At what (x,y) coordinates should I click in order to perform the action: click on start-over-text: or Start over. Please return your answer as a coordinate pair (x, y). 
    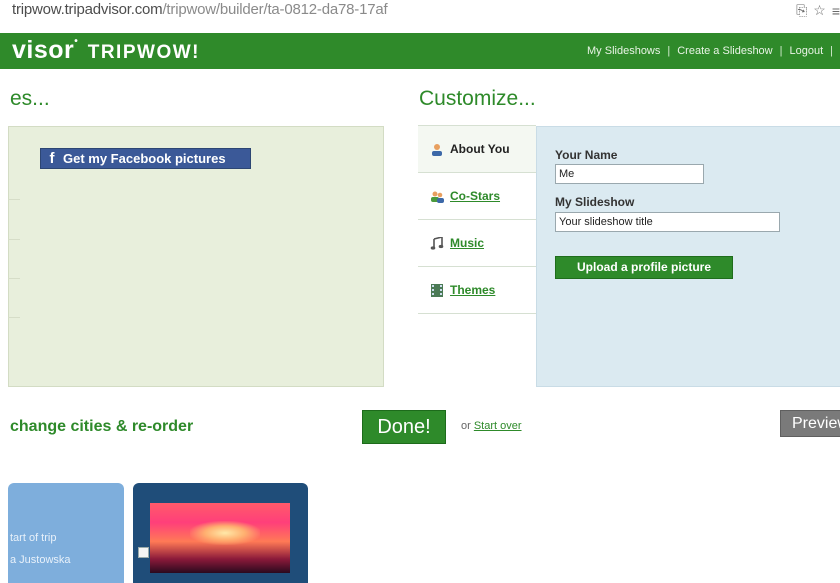
    Looking at the image, I should click on (491, 426).